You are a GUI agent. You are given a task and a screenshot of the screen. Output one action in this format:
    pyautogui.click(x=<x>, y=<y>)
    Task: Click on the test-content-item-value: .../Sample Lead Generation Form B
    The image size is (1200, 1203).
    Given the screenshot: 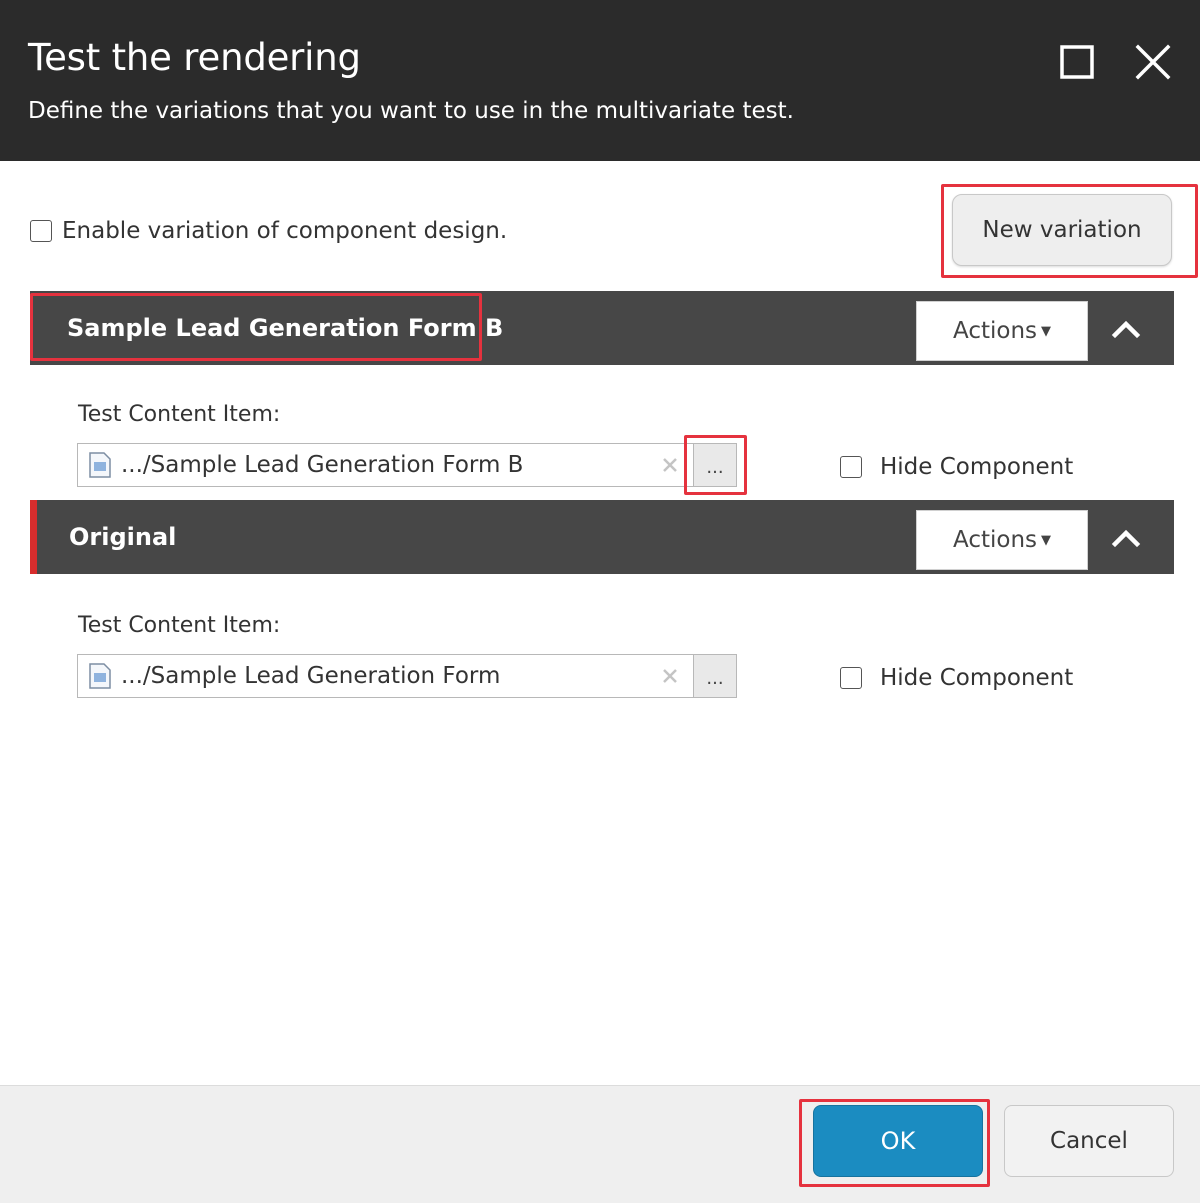 What is the action you would take?
    pyautogui.click(x=322, y=465)
    